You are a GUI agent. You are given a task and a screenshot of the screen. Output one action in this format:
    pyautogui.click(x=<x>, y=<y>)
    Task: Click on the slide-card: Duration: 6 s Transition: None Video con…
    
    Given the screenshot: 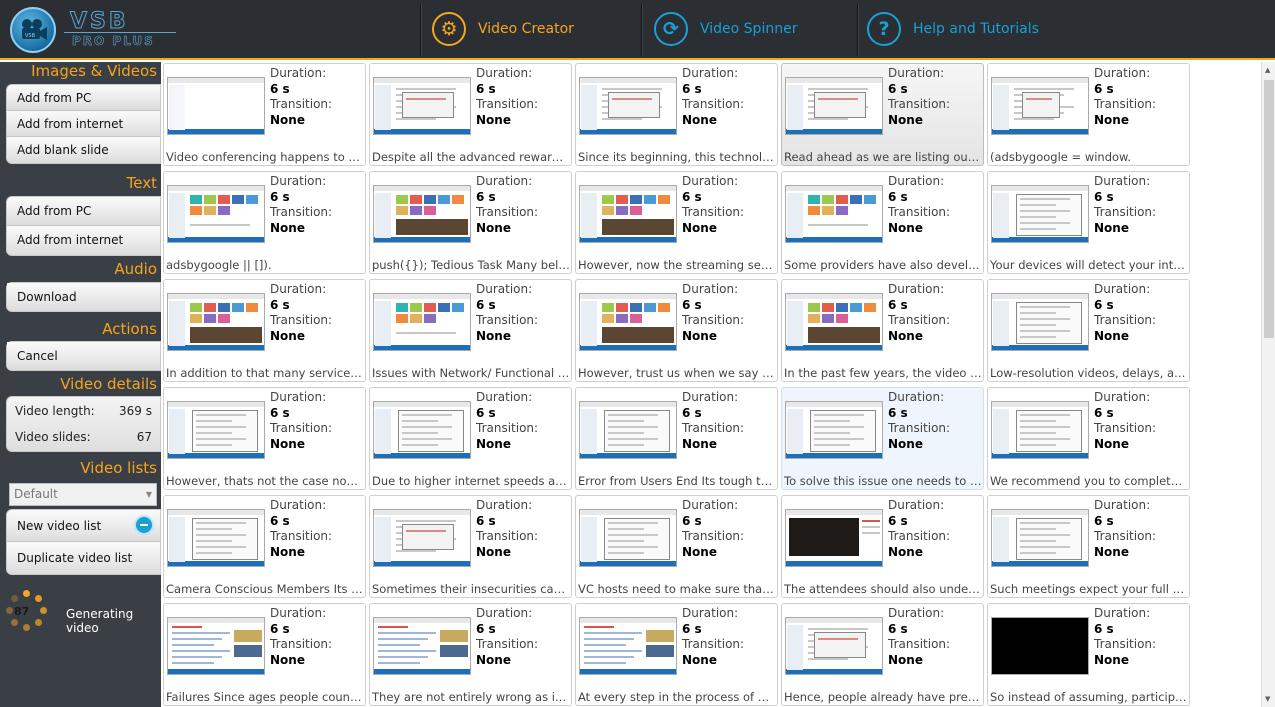 What is the action you would take?
    pyautogui.click(x=264, y=114)
    